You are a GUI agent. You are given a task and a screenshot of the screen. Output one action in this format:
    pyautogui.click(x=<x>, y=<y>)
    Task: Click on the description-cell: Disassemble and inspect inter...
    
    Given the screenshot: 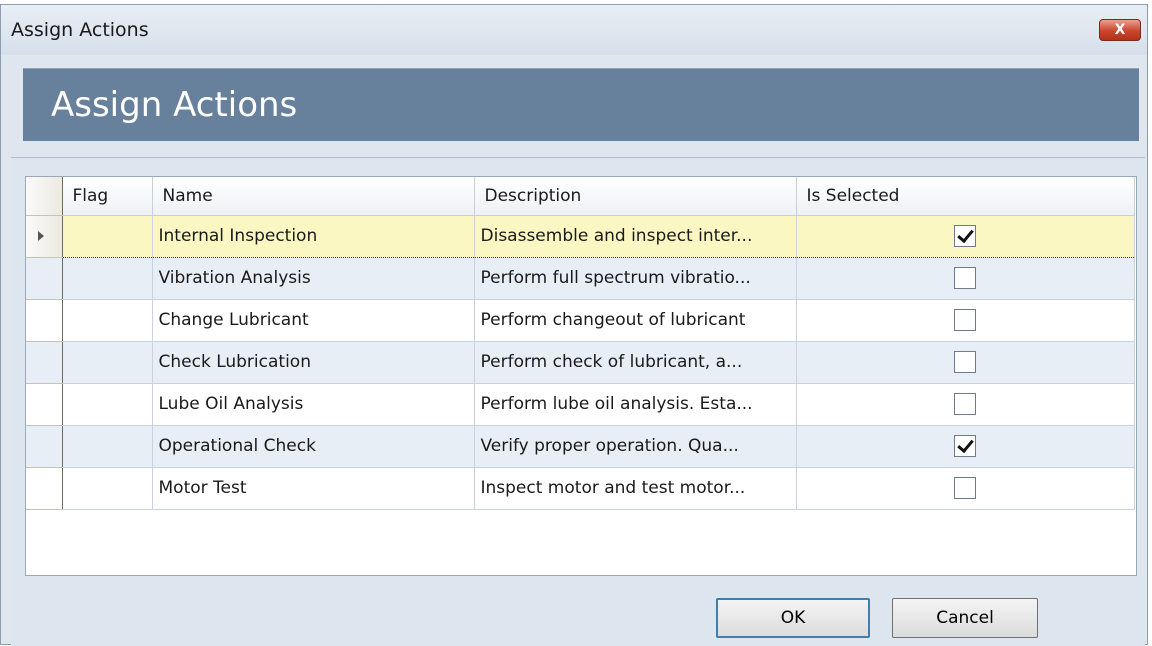 What is the action you would take?
    pyautogui.click(x=635, y=236)
    